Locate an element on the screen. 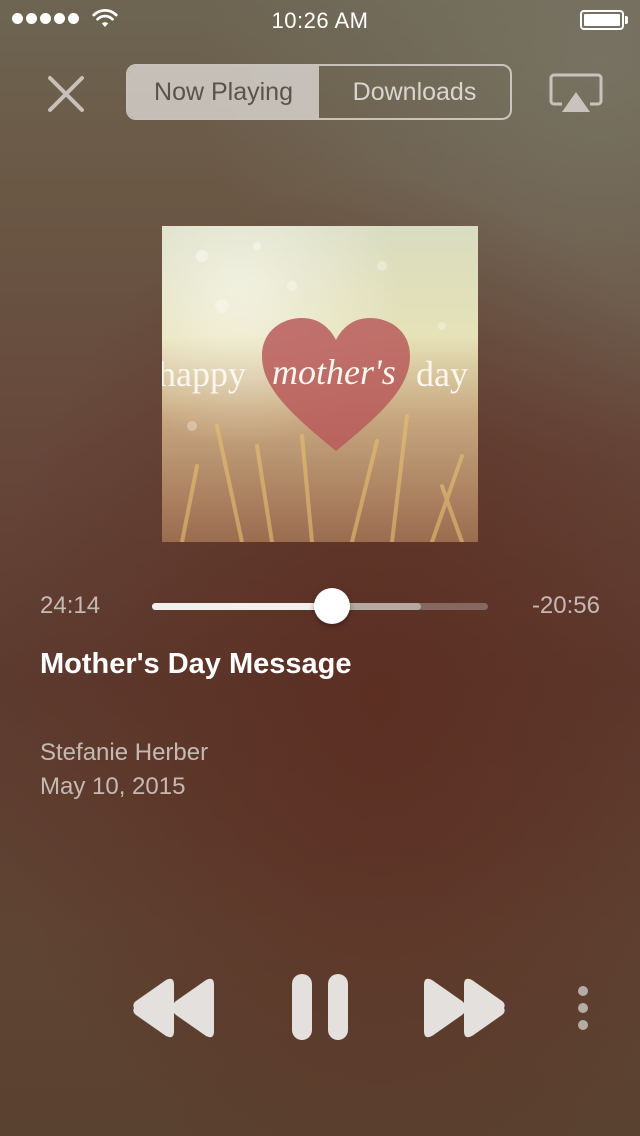 The width and height of the screenshot is (640, 1136). progress-slider is located at coordinates (320, 606).